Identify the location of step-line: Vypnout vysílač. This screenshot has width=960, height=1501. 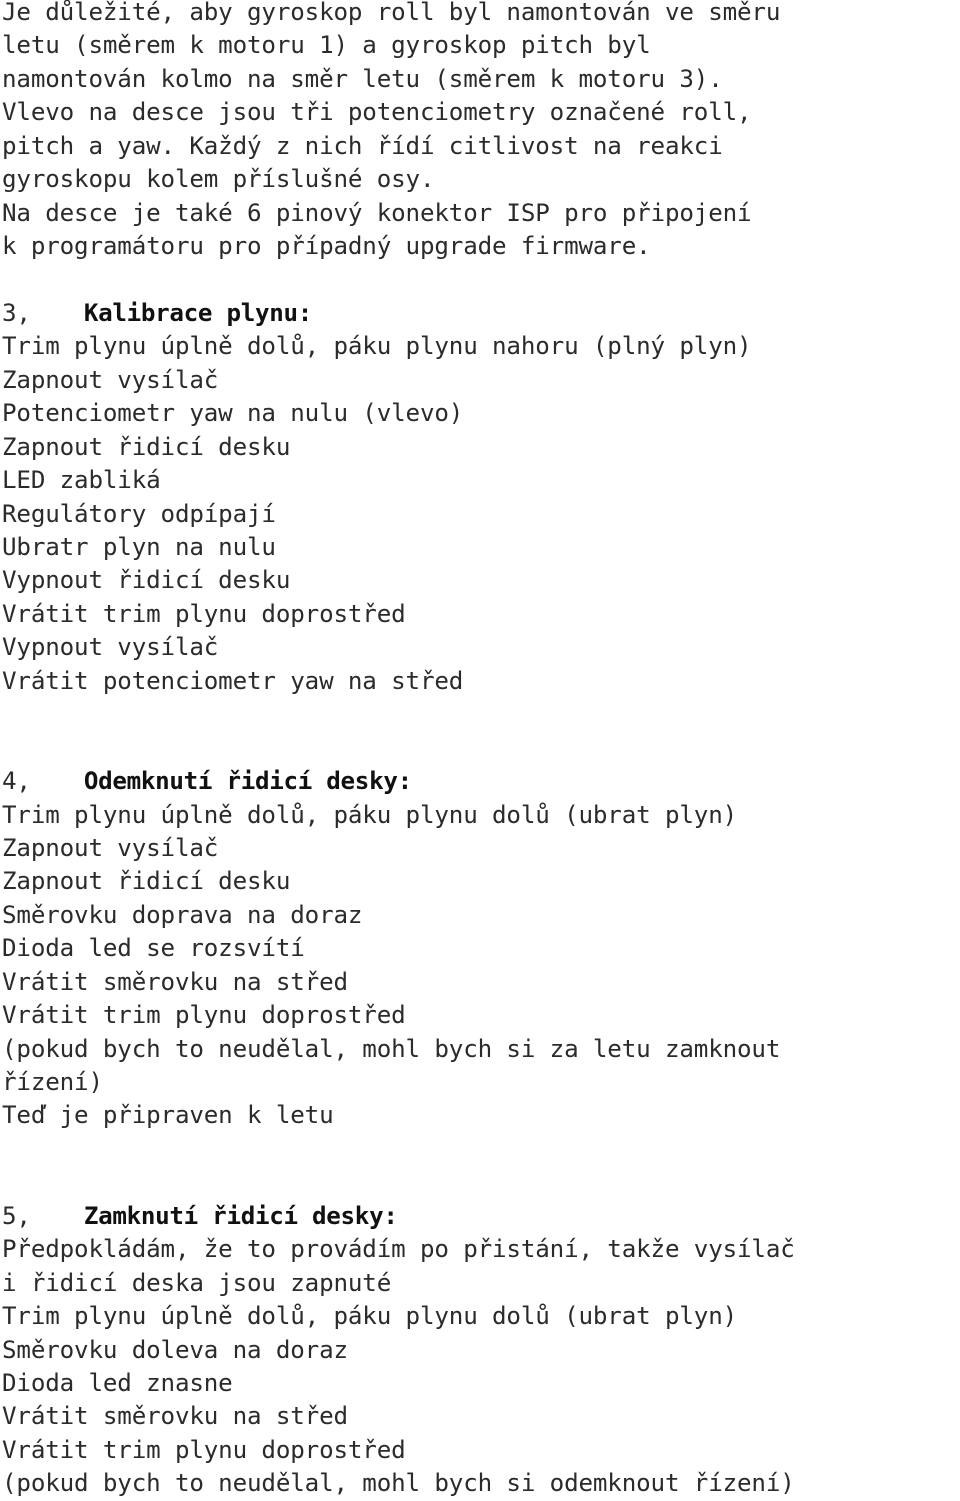
(110, 647).